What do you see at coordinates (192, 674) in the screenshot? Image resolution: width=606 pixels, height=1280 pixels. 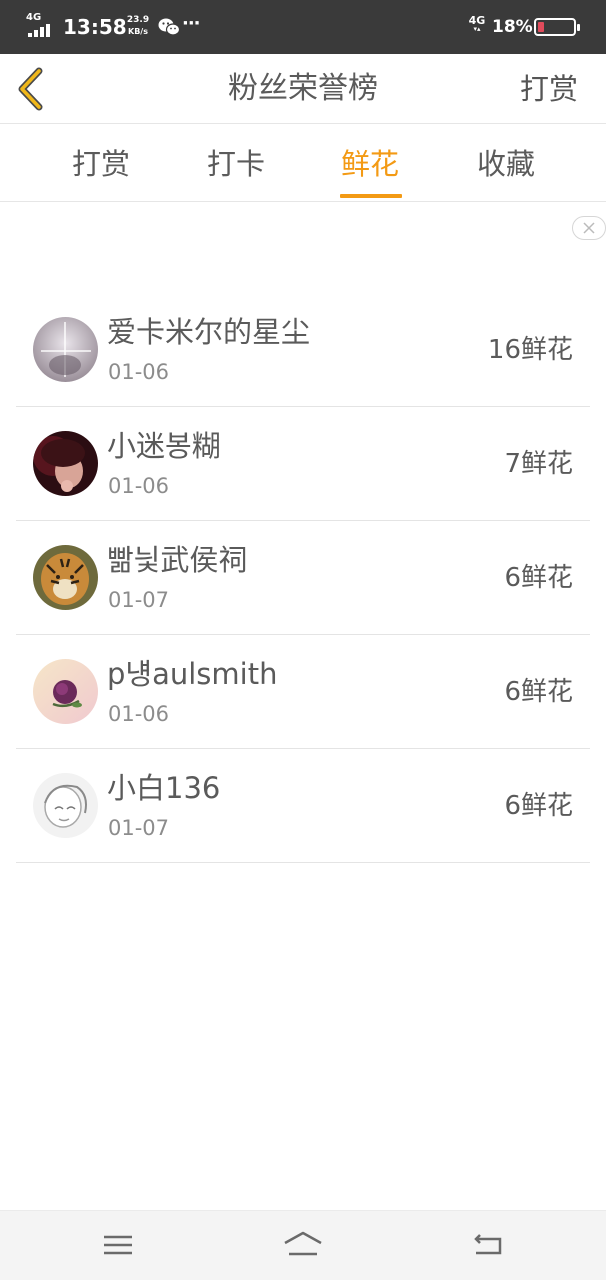 I see `fan-name: p넁aulsmith` at bounding box center [192, 674].